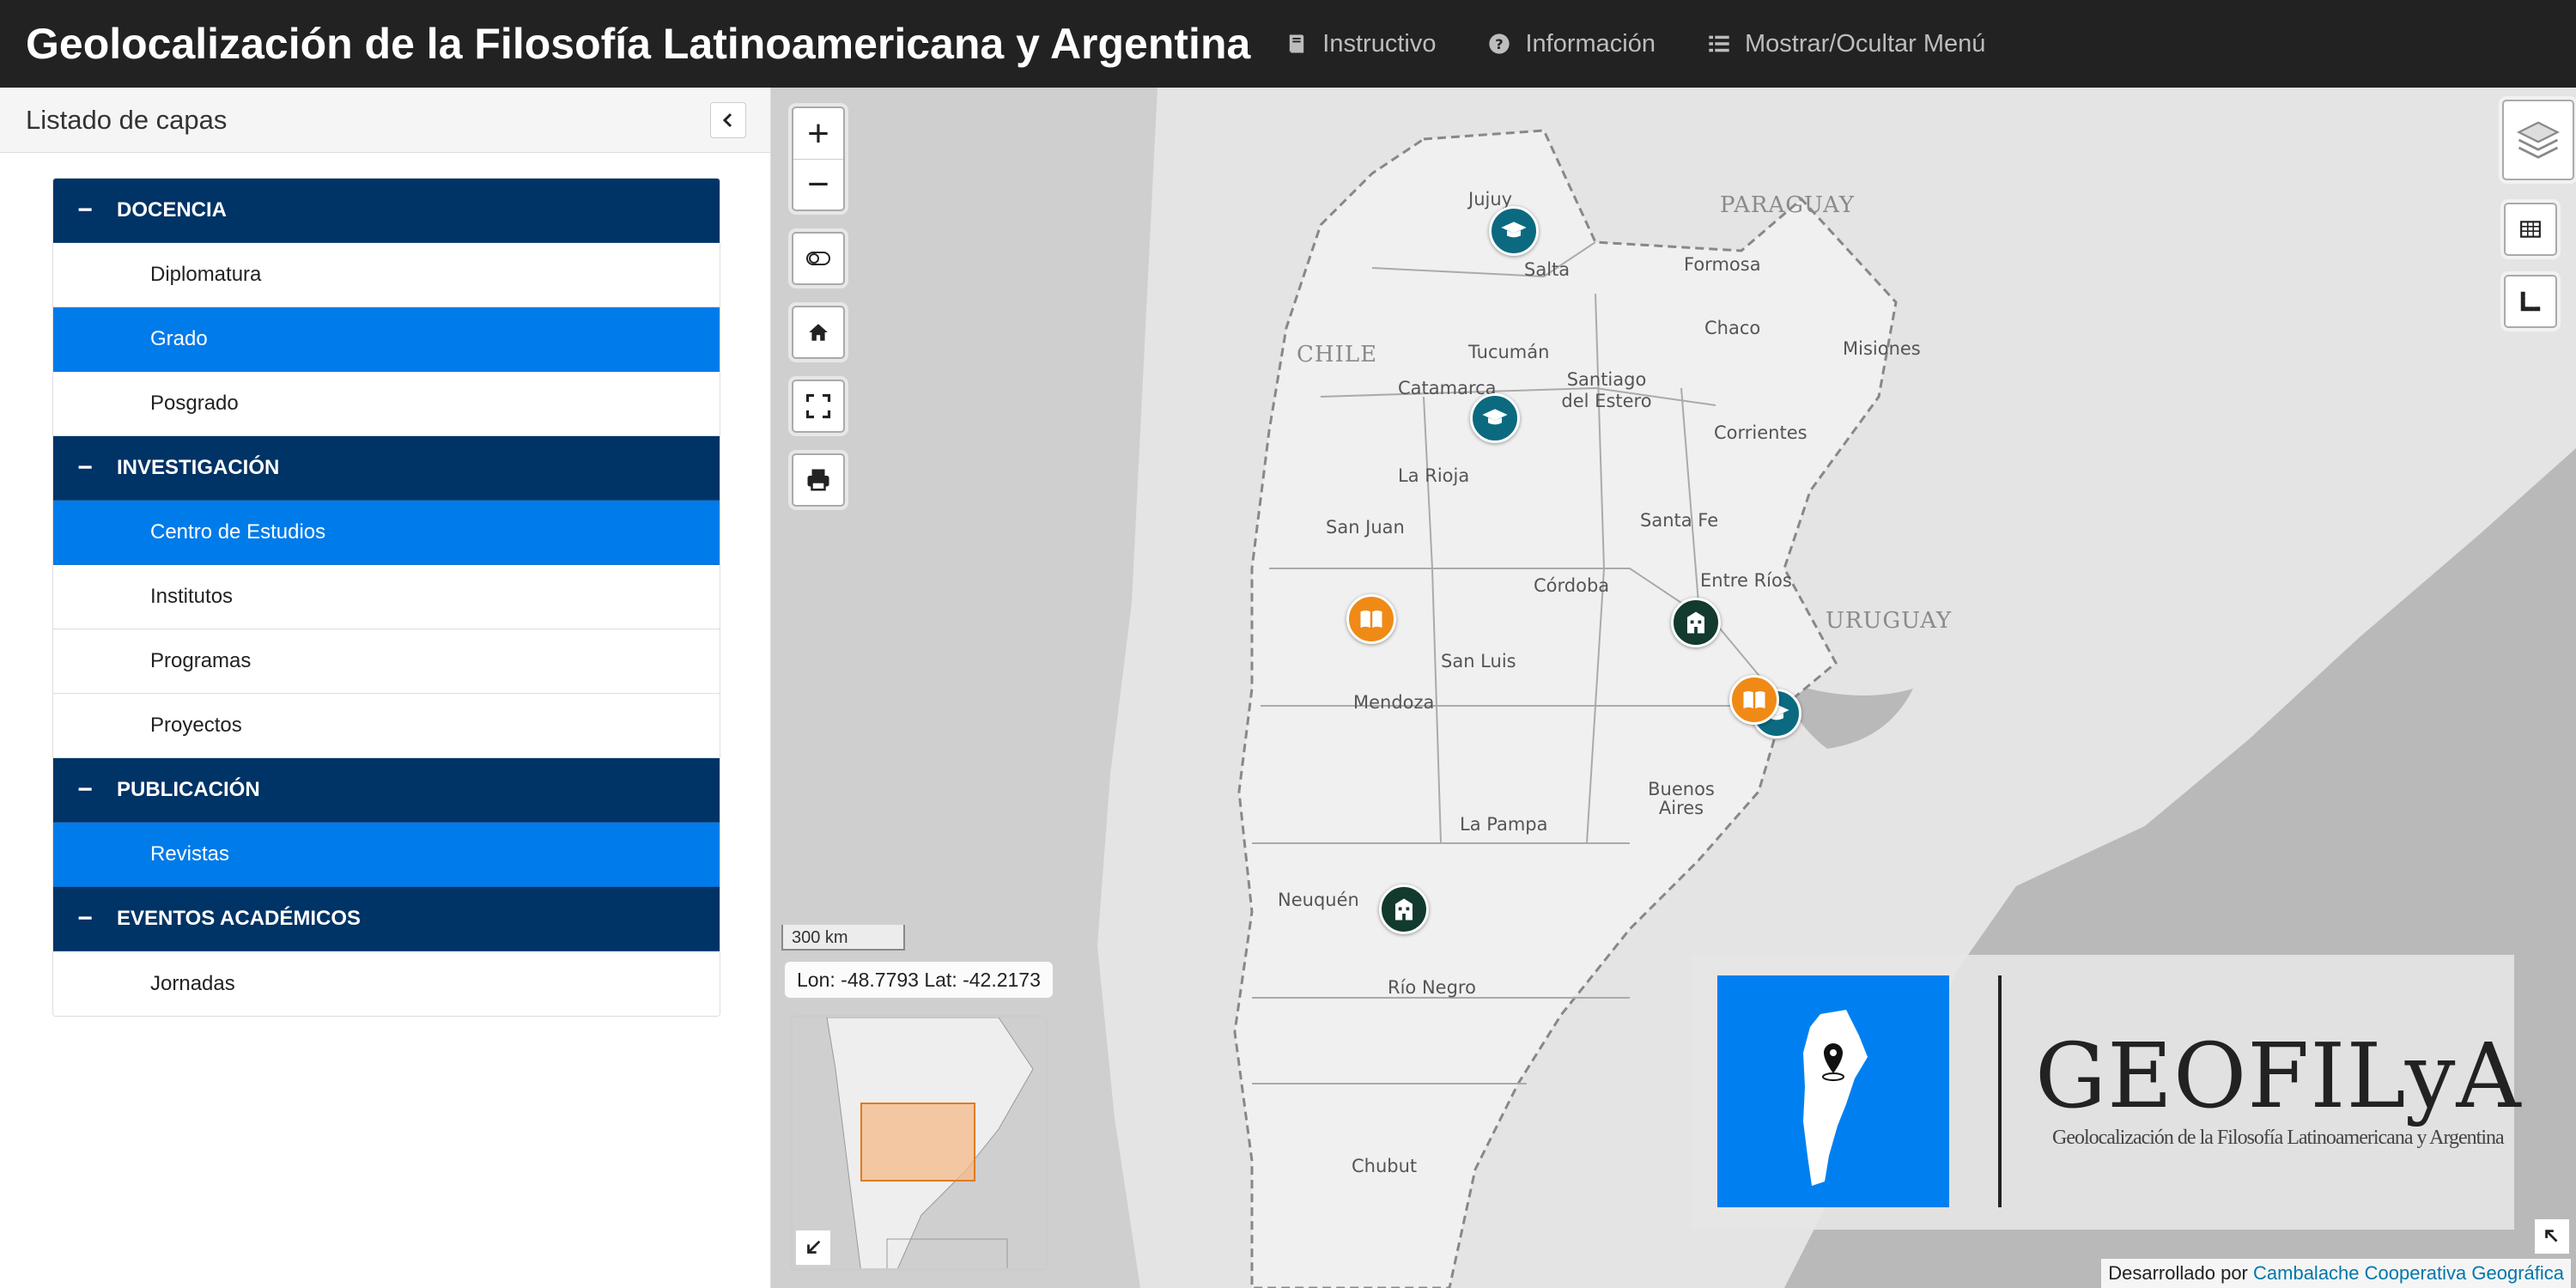  I want to click on layer-group-eventos-academicos: − EVENTOS ACADÉMICOS, so click(387, 919).